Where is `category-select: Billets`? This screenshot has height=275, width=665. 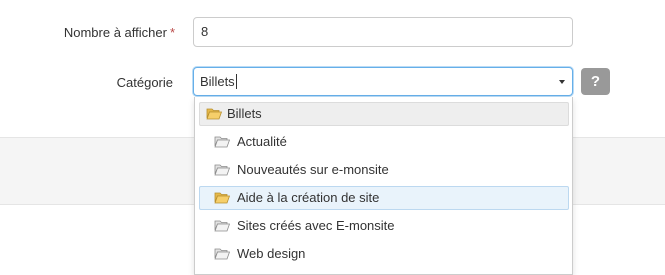
category-select: Billets is located at coordinates (383, 81).